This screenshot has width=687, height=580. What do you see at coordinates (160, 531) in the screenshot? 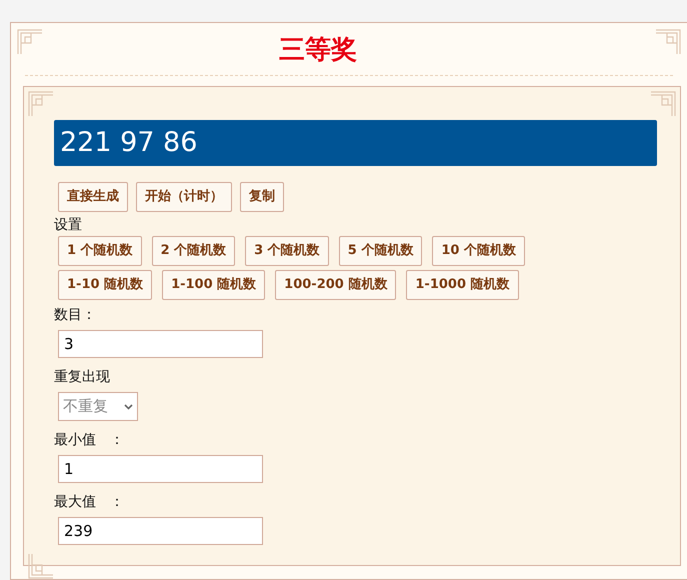
I see `input-field: 239` at bounding box center [160, 531].